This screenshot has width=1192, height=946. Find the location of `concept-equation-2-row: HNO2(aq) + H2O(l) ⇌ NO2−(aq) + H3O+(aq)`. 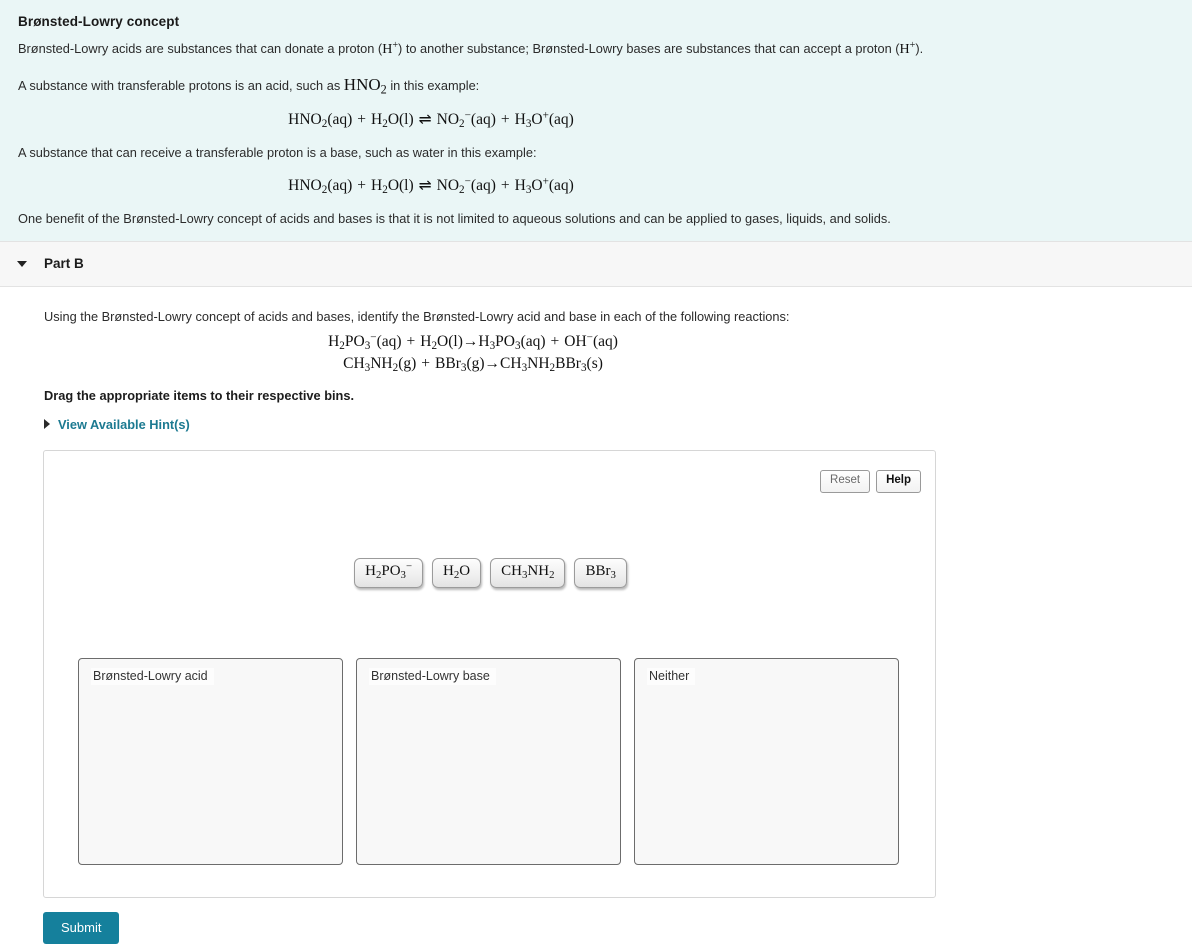

concept-equation-2-row: HNO2(aq) + H2O(l) ⇌ NO2−(aq) + H3O+(aq) is located at coordinates (596, 185).